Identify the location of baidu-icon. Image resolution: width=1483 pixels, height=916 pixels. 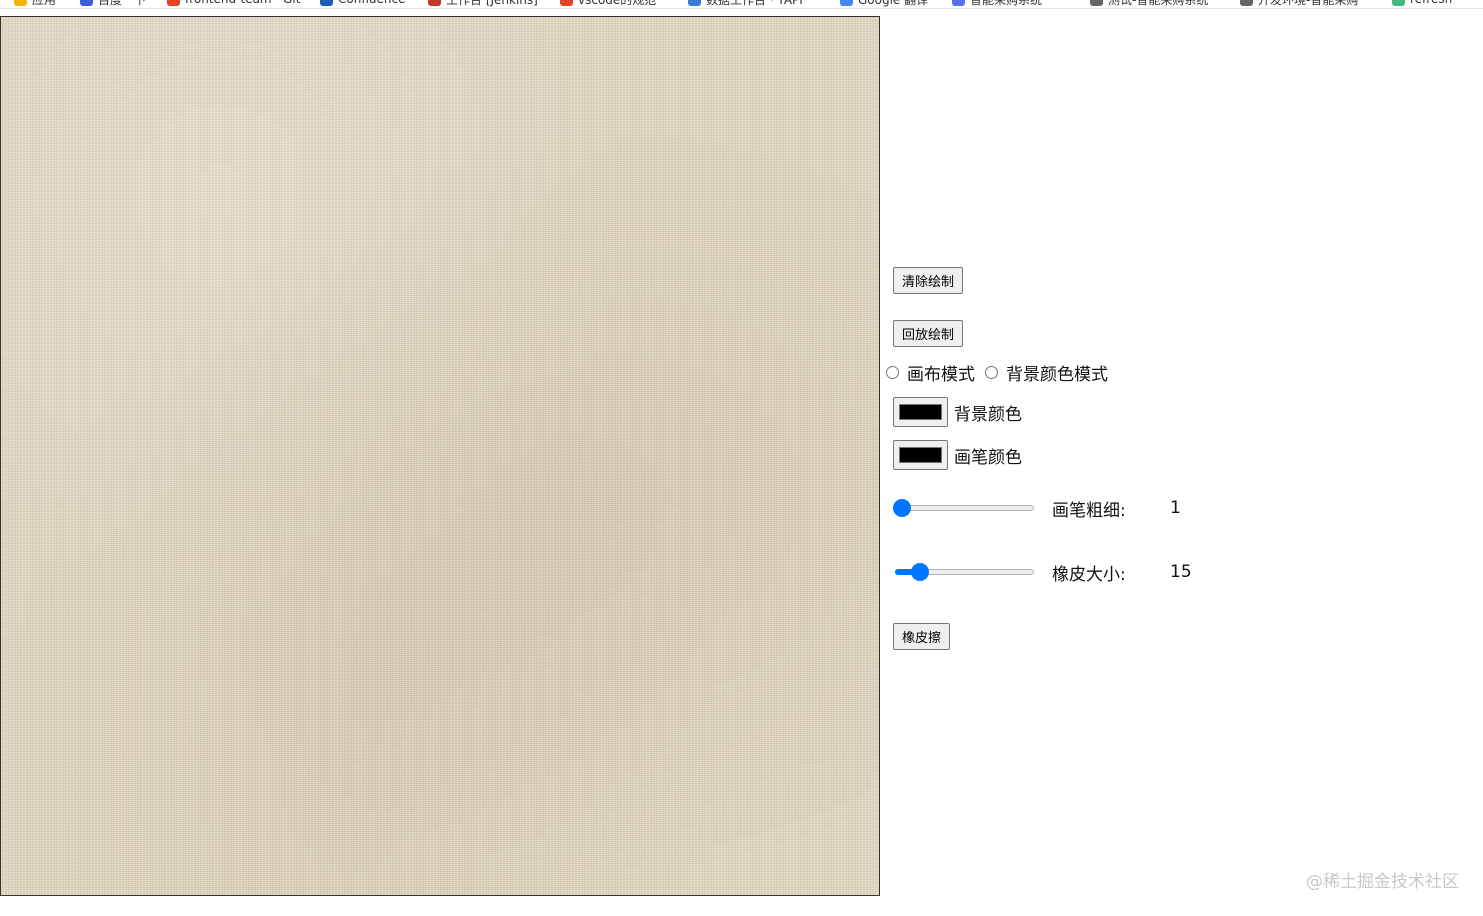
(86, 3).